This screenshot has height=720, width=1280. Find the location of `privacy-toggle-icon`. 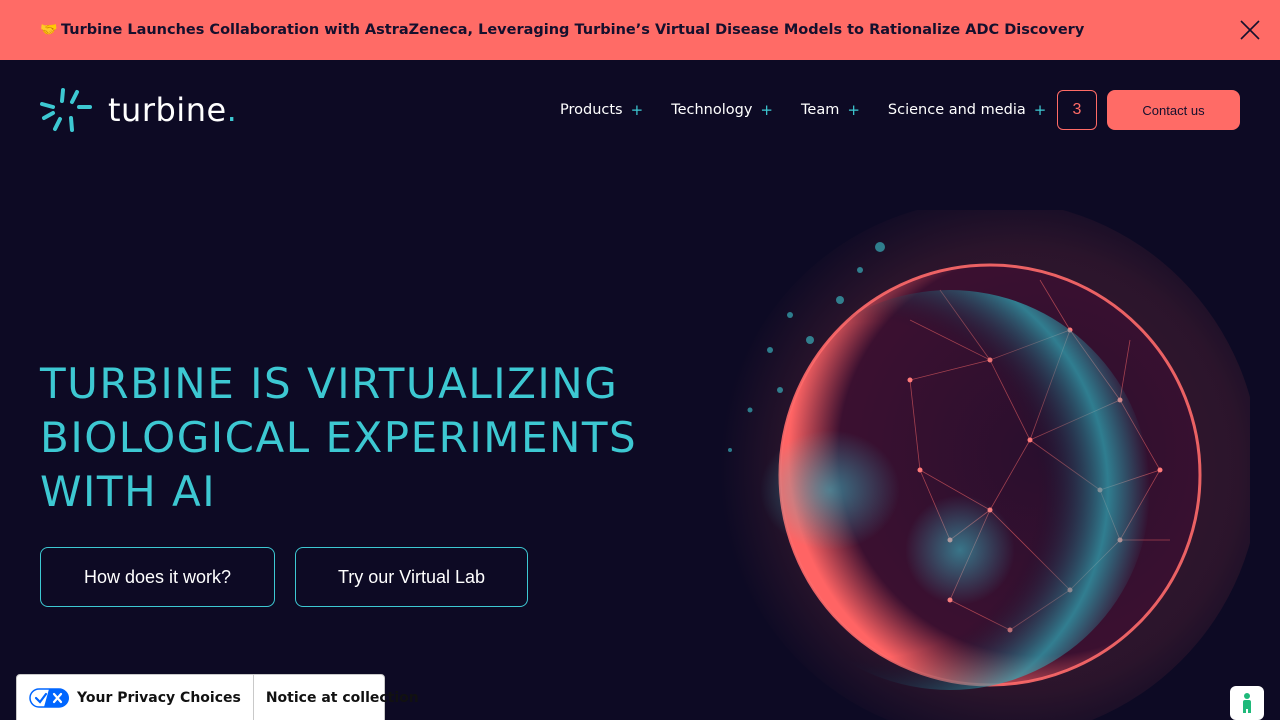

privacy-toggle-icon is located at coordinates (49, 698).